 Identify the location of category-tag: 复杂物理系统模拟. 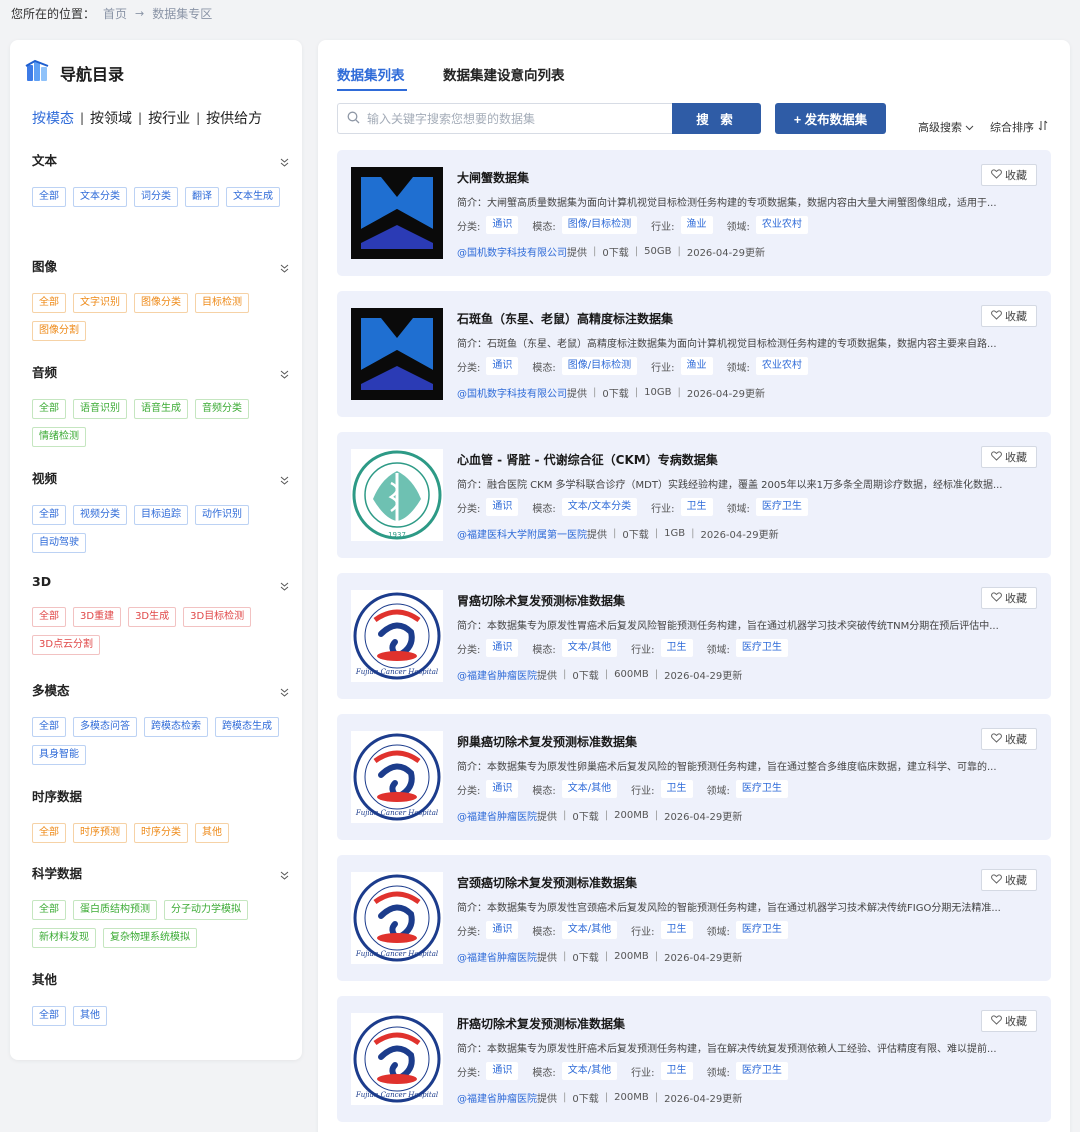
(150, 938).